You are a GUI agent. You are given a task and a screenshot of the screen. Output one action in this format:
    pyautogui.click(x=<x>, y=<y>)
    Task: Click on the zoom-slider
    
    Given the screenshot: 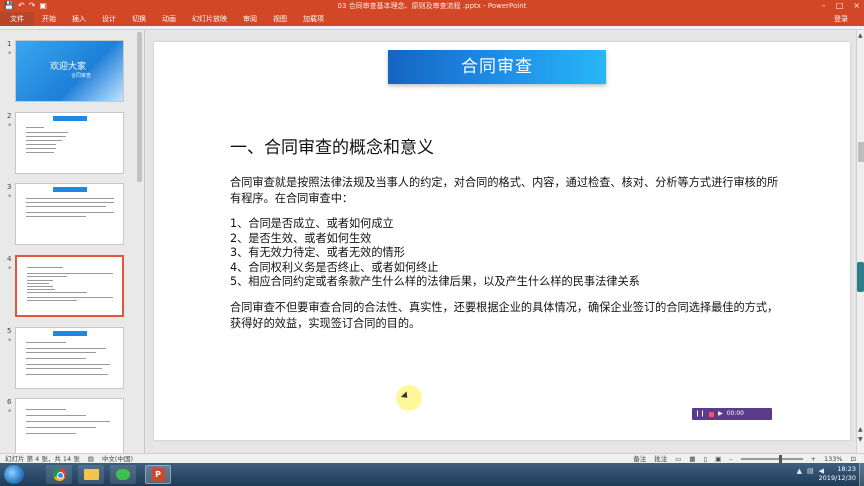 What is the action you would take?
    pyautogui.click(x=771, y=459)
    